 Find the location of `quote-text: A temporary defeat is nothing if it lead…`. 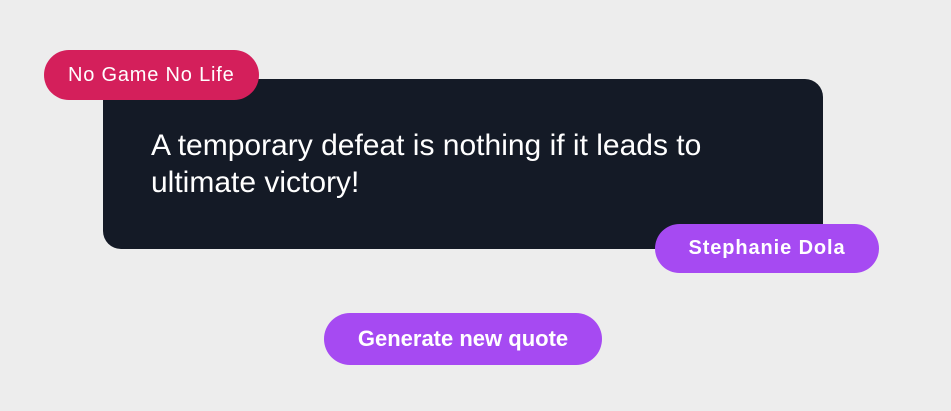

quote-text: A temporary defeat is nothing if it lead… is located at coordinates (426, 164).